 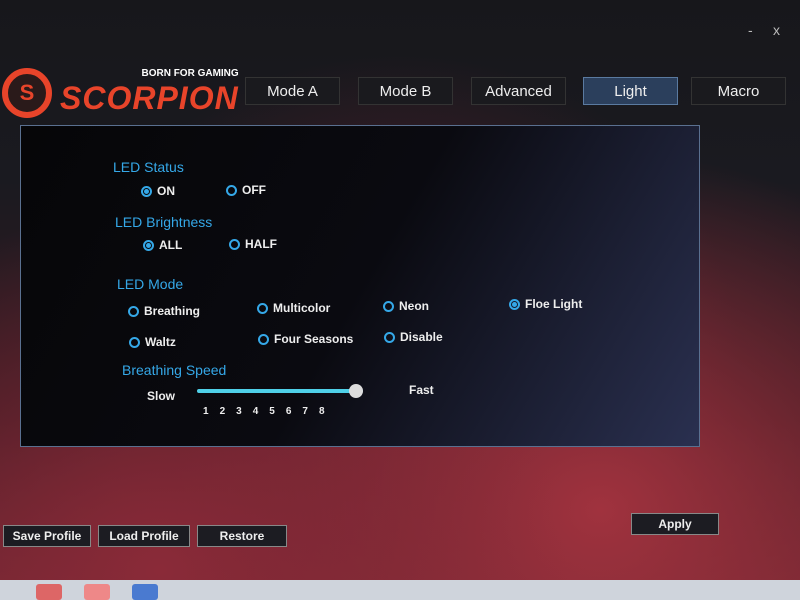 What do you see at coordinates (314, 339) in the screenshot?
I see `radio-label: Four Seasons` at bounding box center [314, 339].